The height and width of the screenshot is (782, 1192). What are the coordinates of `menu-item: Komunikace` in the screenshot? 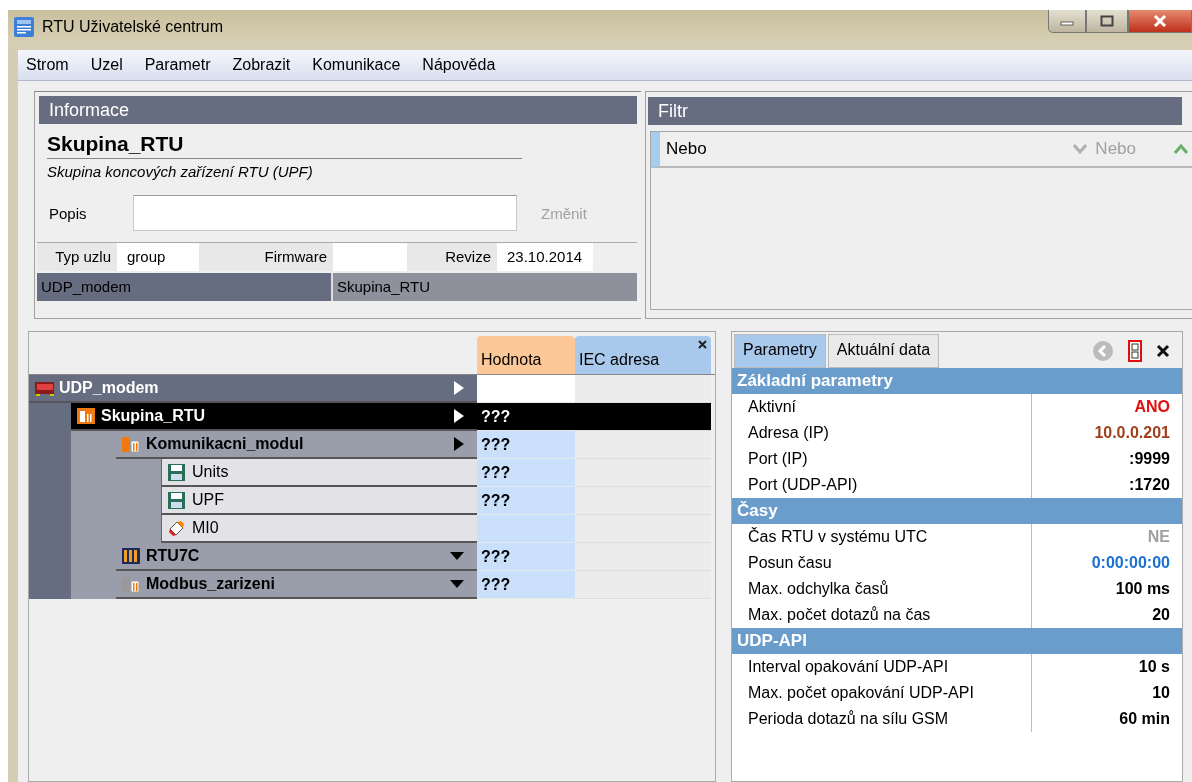 It's located at (362, 65).